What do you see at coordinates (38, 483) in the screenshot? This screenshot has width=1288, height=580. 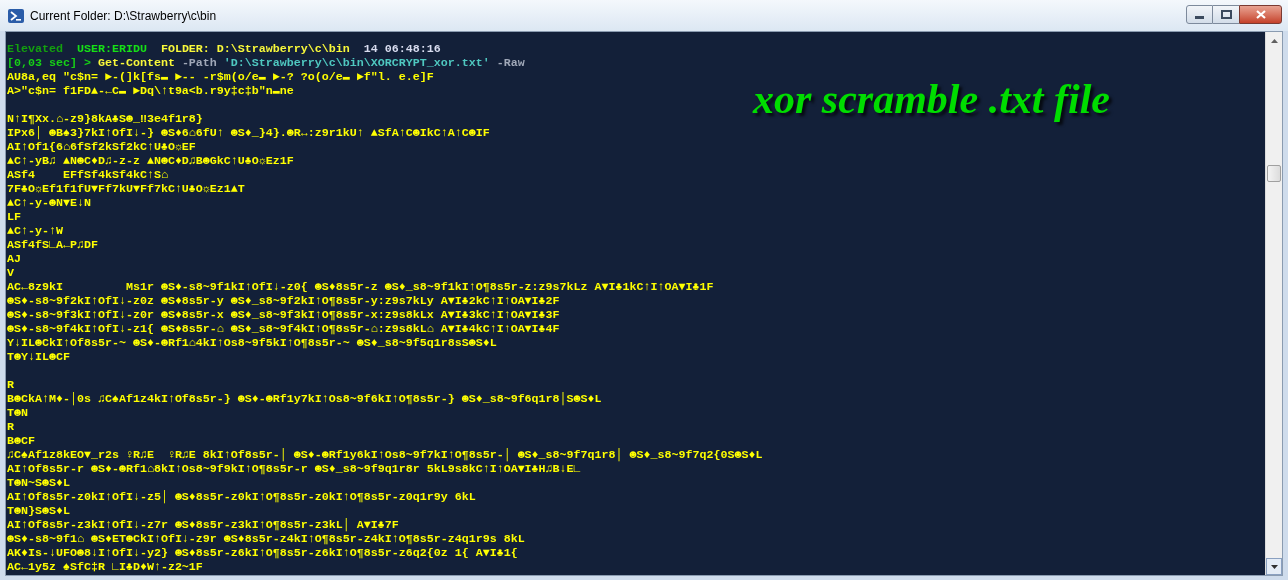 I see `console-output-line: T☻N~S☻S♦L` at bounding box center [38, 483].